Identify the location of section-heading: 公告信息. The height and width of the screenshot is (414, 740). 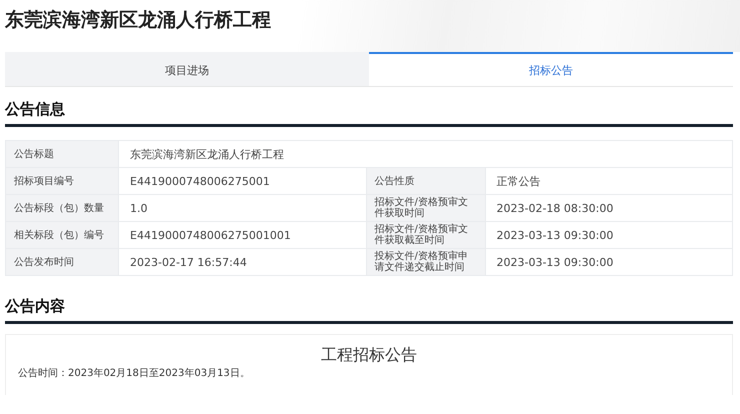
(35, 109).